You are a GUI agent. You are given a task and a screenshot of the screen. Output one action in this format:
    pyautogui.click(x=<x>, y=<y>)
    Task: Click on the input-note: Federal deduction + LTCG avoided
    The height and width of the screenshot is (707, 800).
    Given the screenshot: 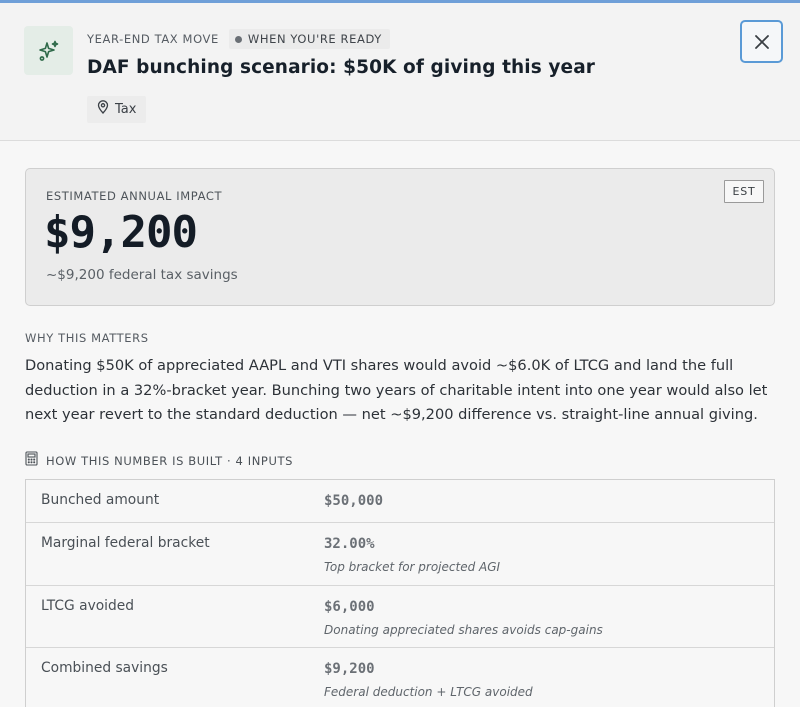 What is the action you would take?
    pyautogui.click(x=428, y=692)
    